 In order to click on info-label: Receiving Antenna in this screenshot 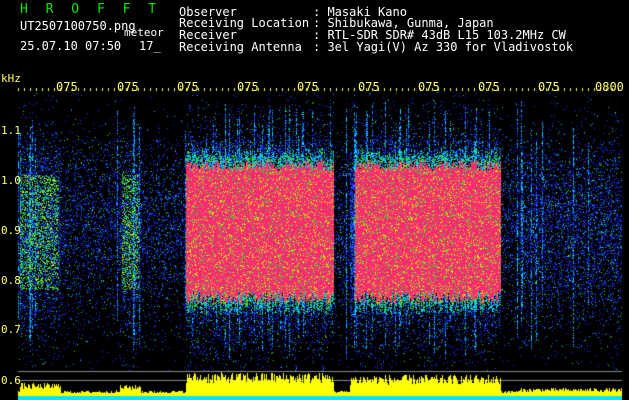, I will do `click(240, 47)`.